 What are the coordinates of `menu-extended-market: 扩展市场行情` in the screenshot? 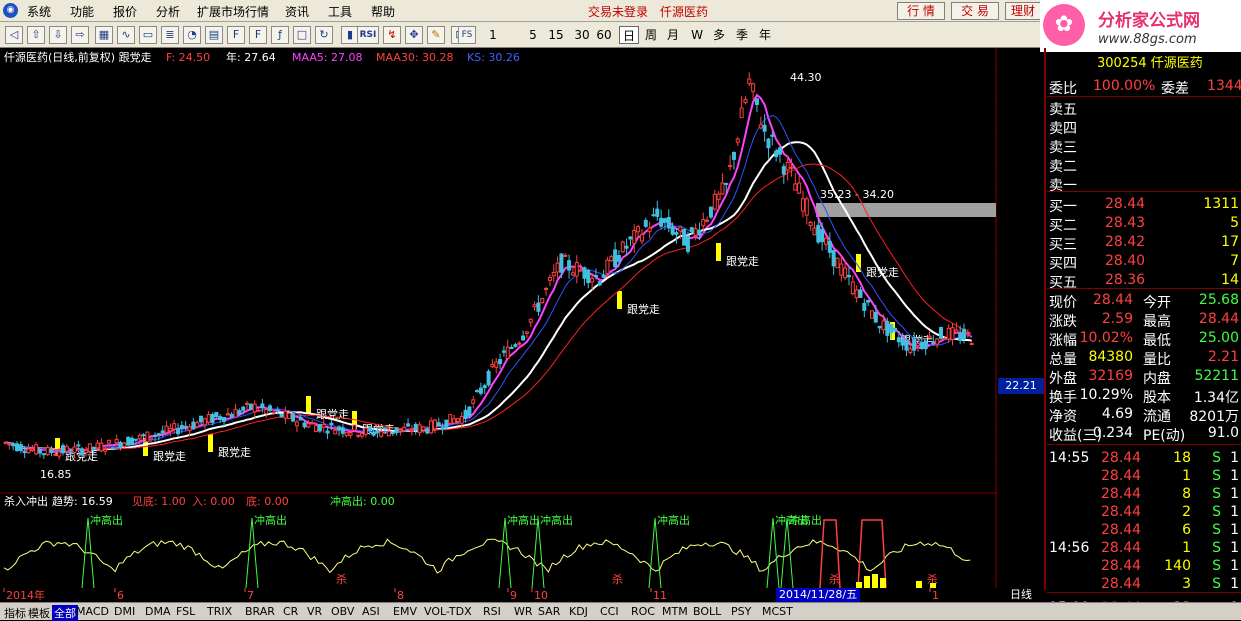 It's located at (233, 11).